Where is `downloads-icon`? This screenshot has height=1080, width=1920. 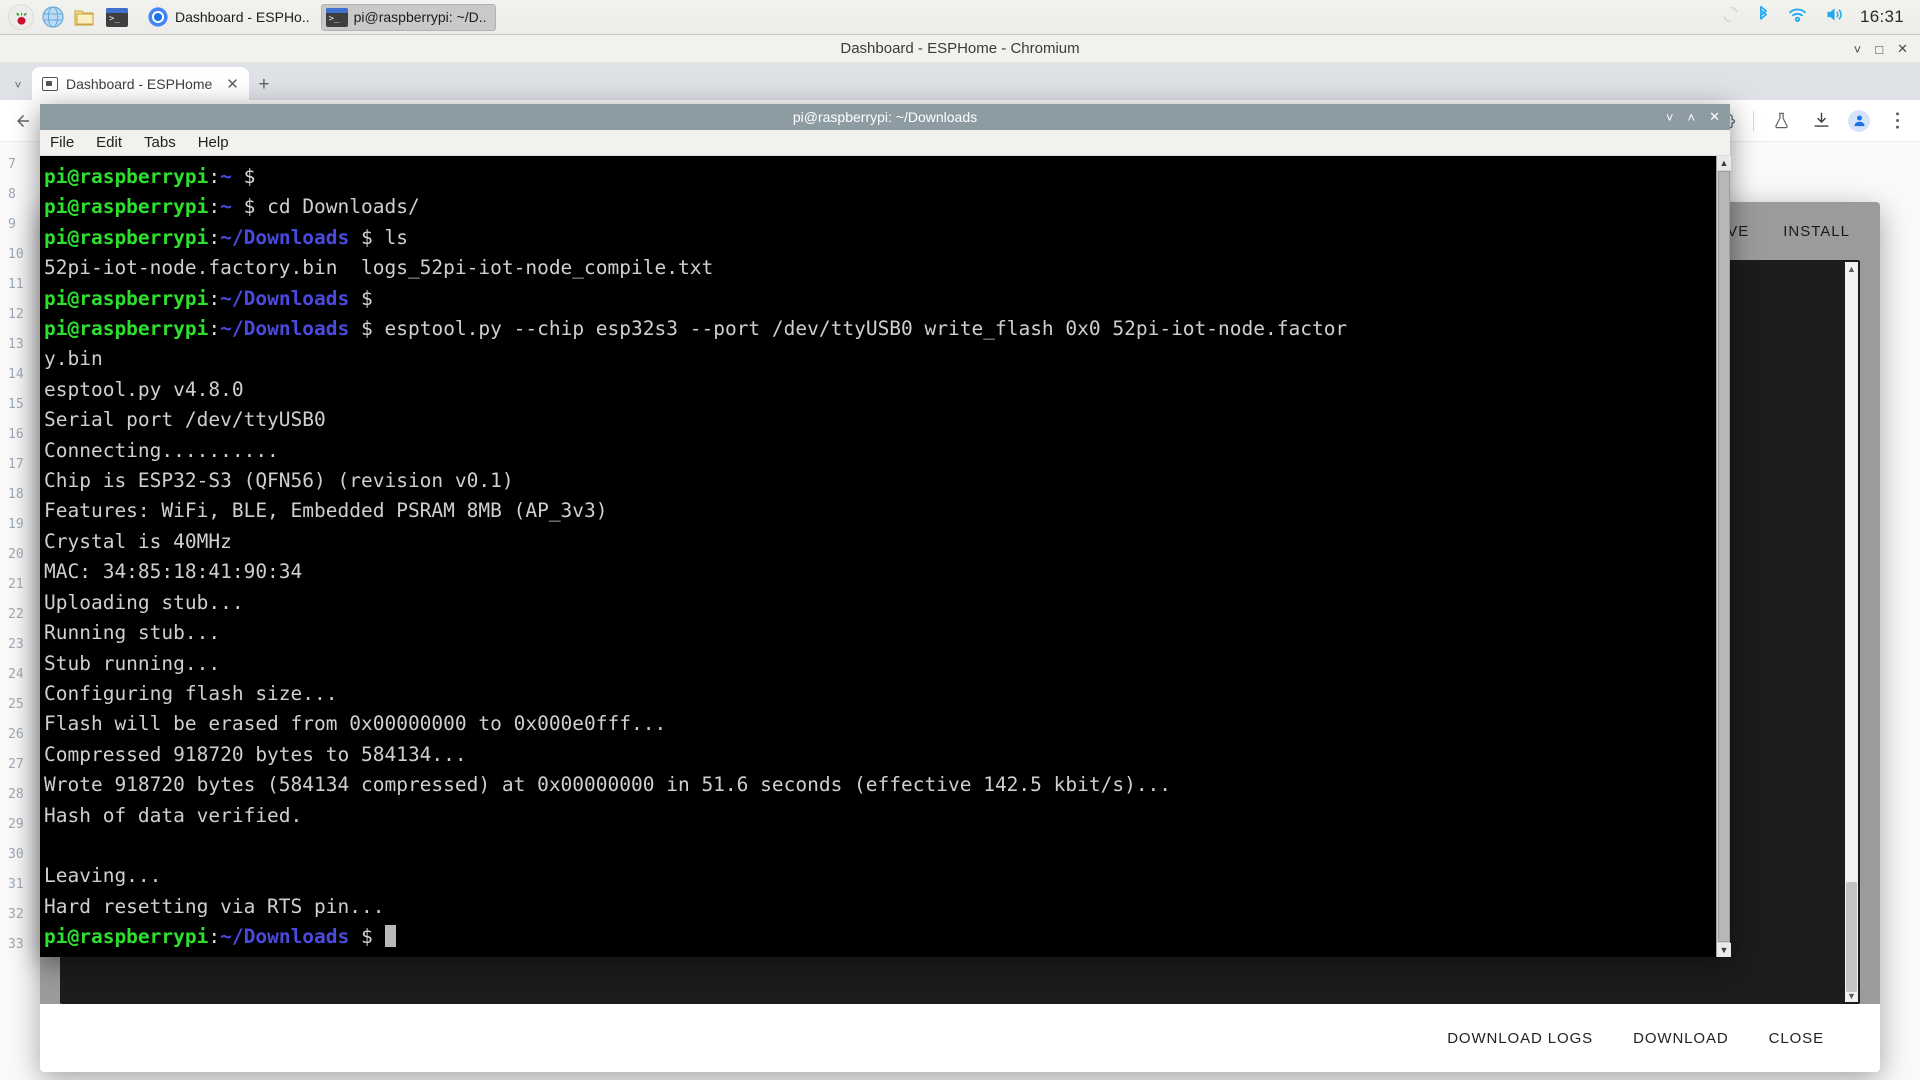
downloads-icon is located at coordinates (1821, 121).